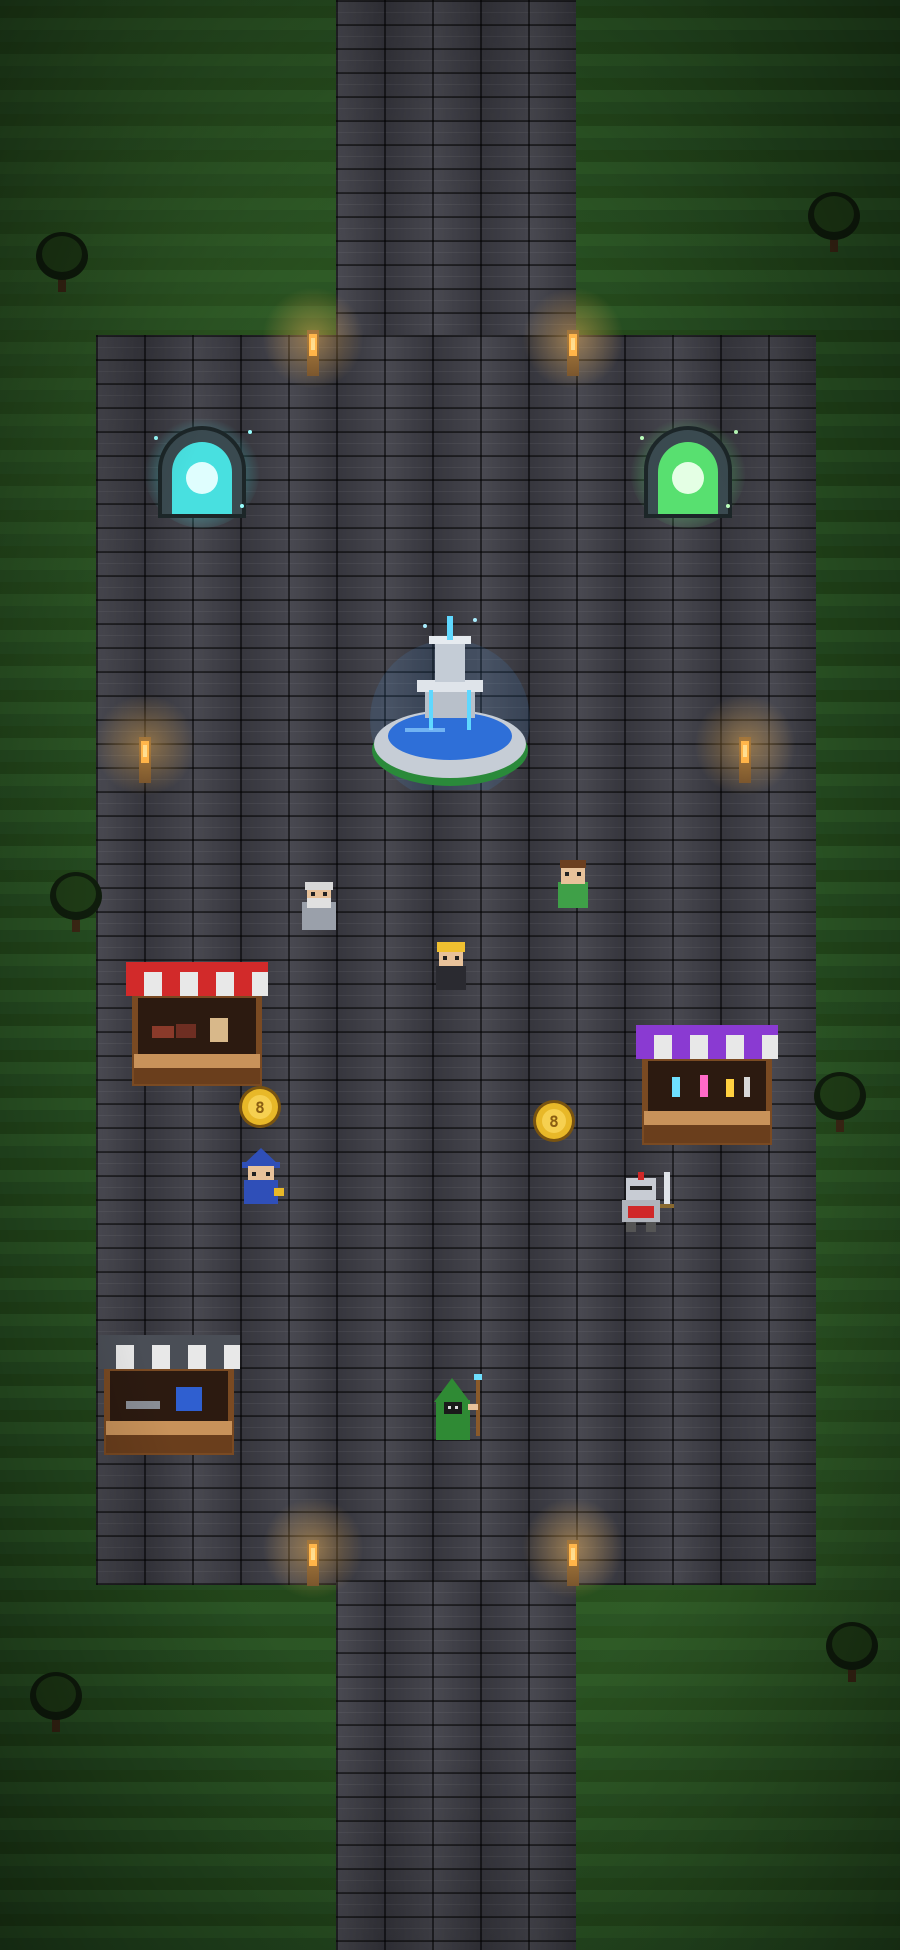 This screenshot has height=1950, width=900. What do you see at coordinates (688, 468) in the screenshot?
I see `portal-green-icon` at bounding box center [688, 468].